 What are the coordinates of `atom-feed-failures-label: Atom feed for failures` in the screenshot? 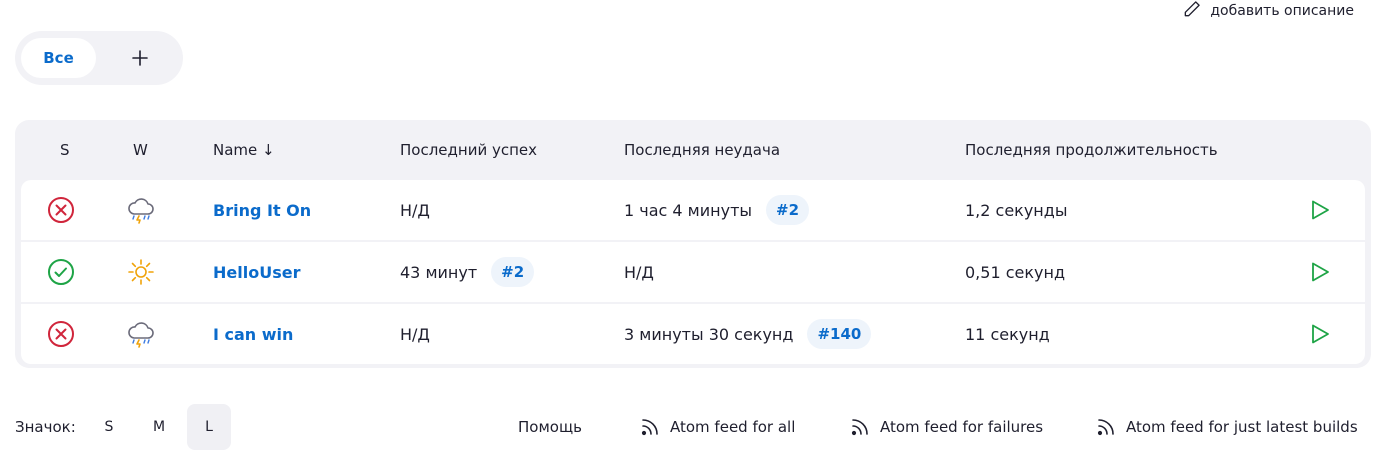 It's located at (962, 427).